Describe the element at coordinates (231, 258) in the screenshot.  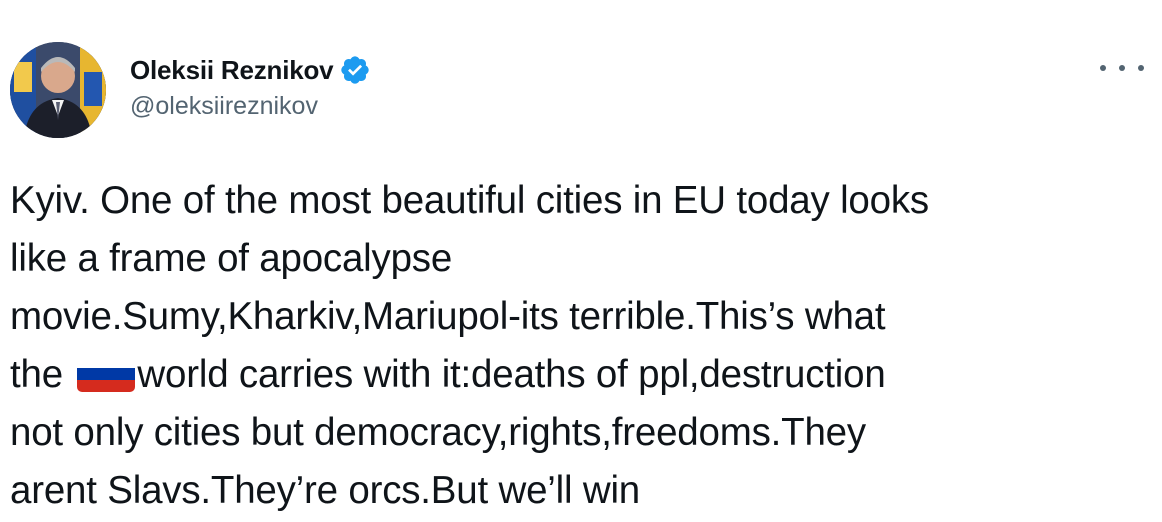
I see `tweet-line: like a frame of apocalypse` at that location.